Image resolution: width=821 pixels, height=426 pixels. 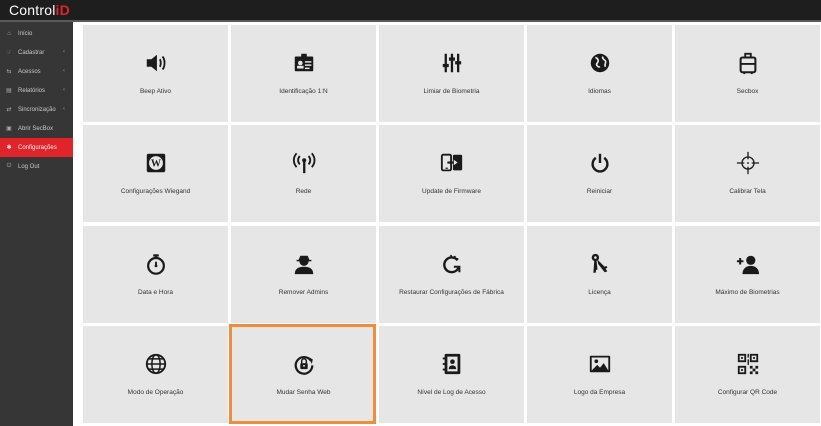 What do you see at coordinates (62, 10) in the screenshot?
I see `logo-mark: iD` at bounding box center [62, 10].